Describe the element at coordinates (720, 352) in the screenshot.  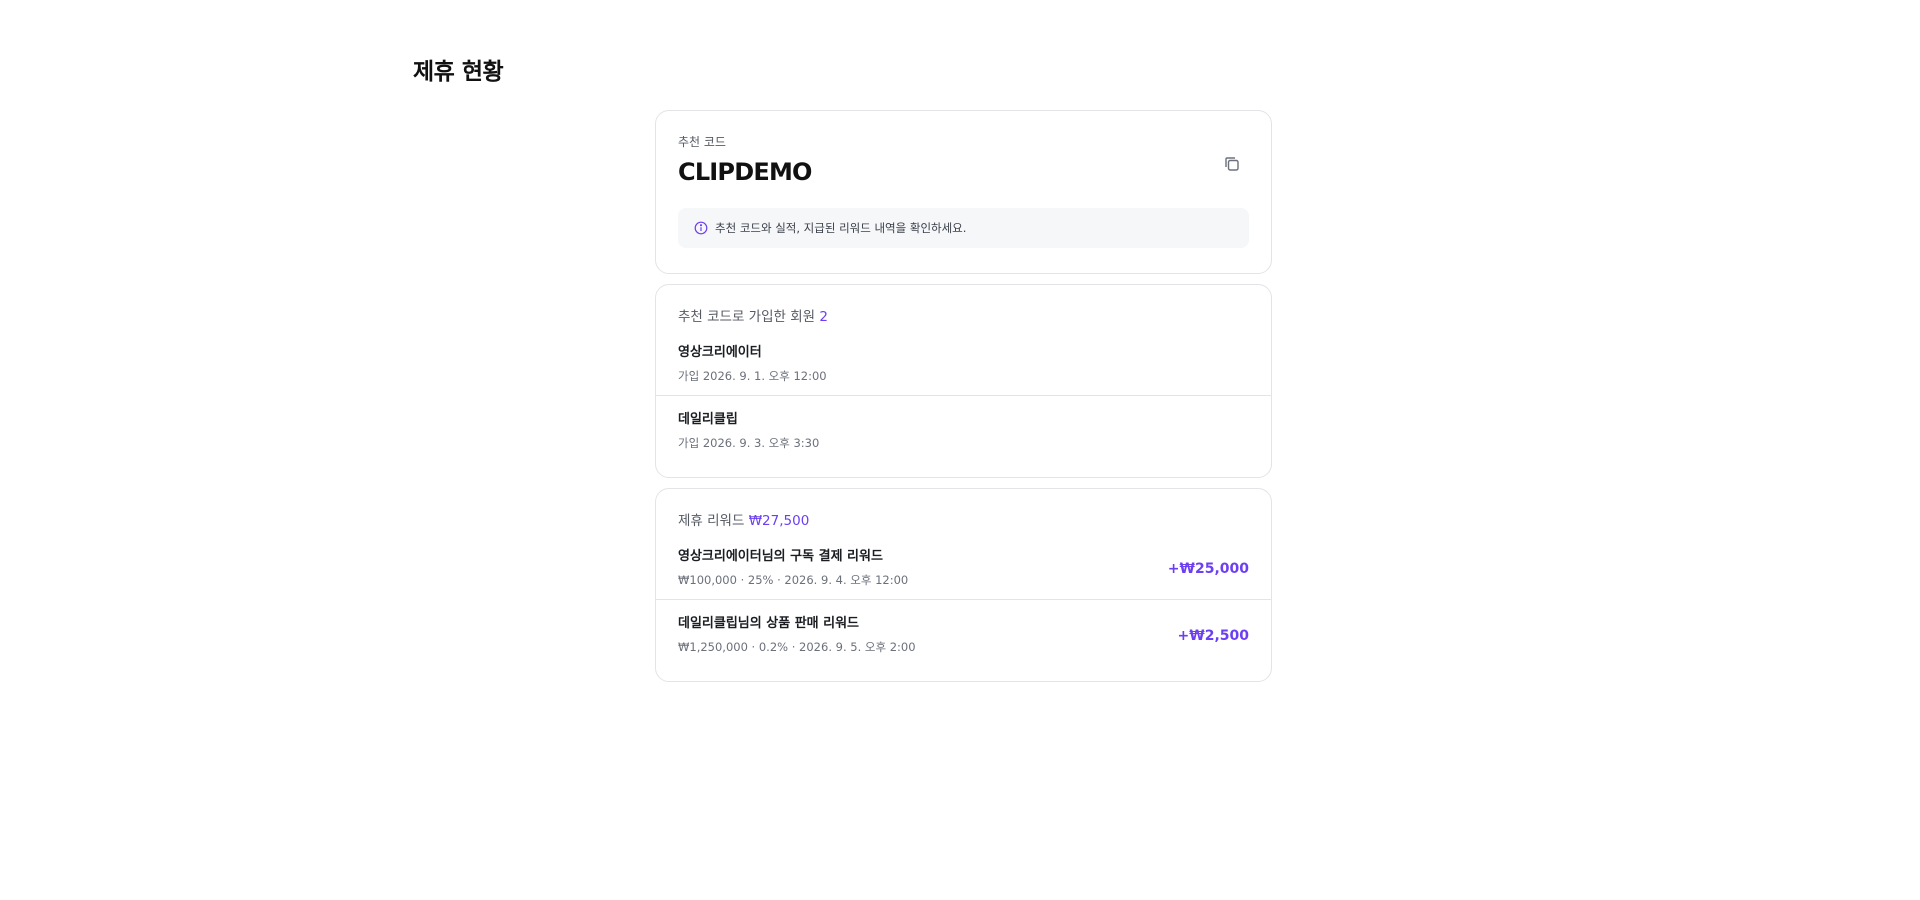
I see `member-name: 영상크리에이터` at that location.